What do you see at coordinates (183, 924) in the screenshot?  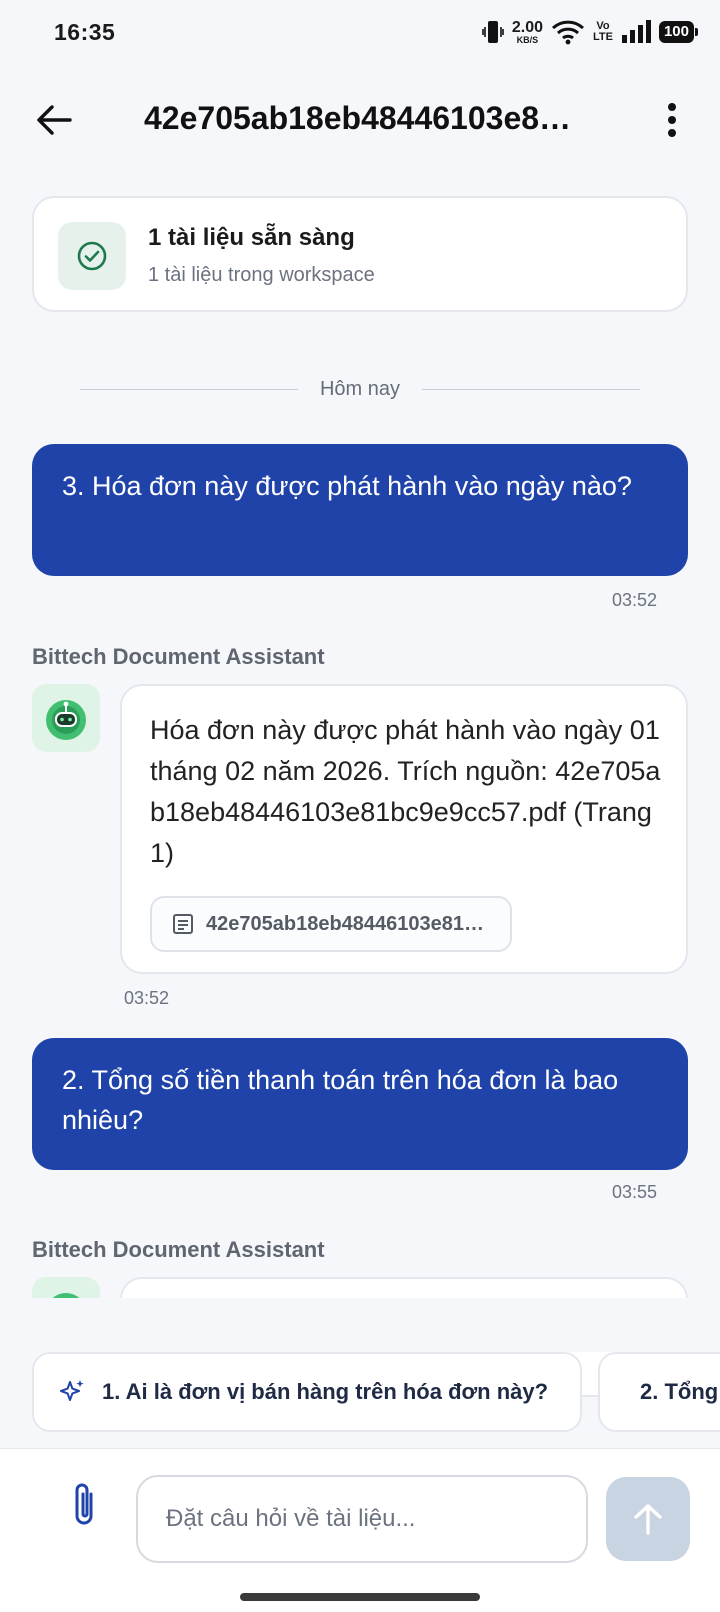 I see `document-icon` at bounding box center [183, 924].